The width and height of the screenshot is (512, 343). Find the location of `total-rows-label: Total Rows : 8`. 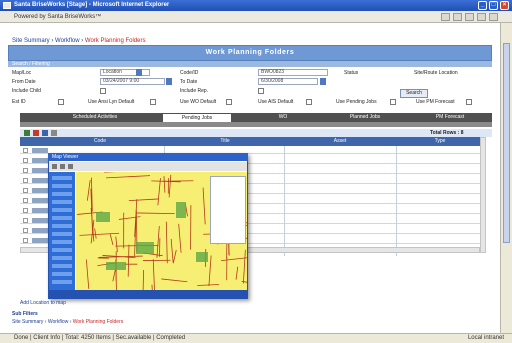

total-rows-label: Total Rows : 8 is located at coordinates (447, 133).